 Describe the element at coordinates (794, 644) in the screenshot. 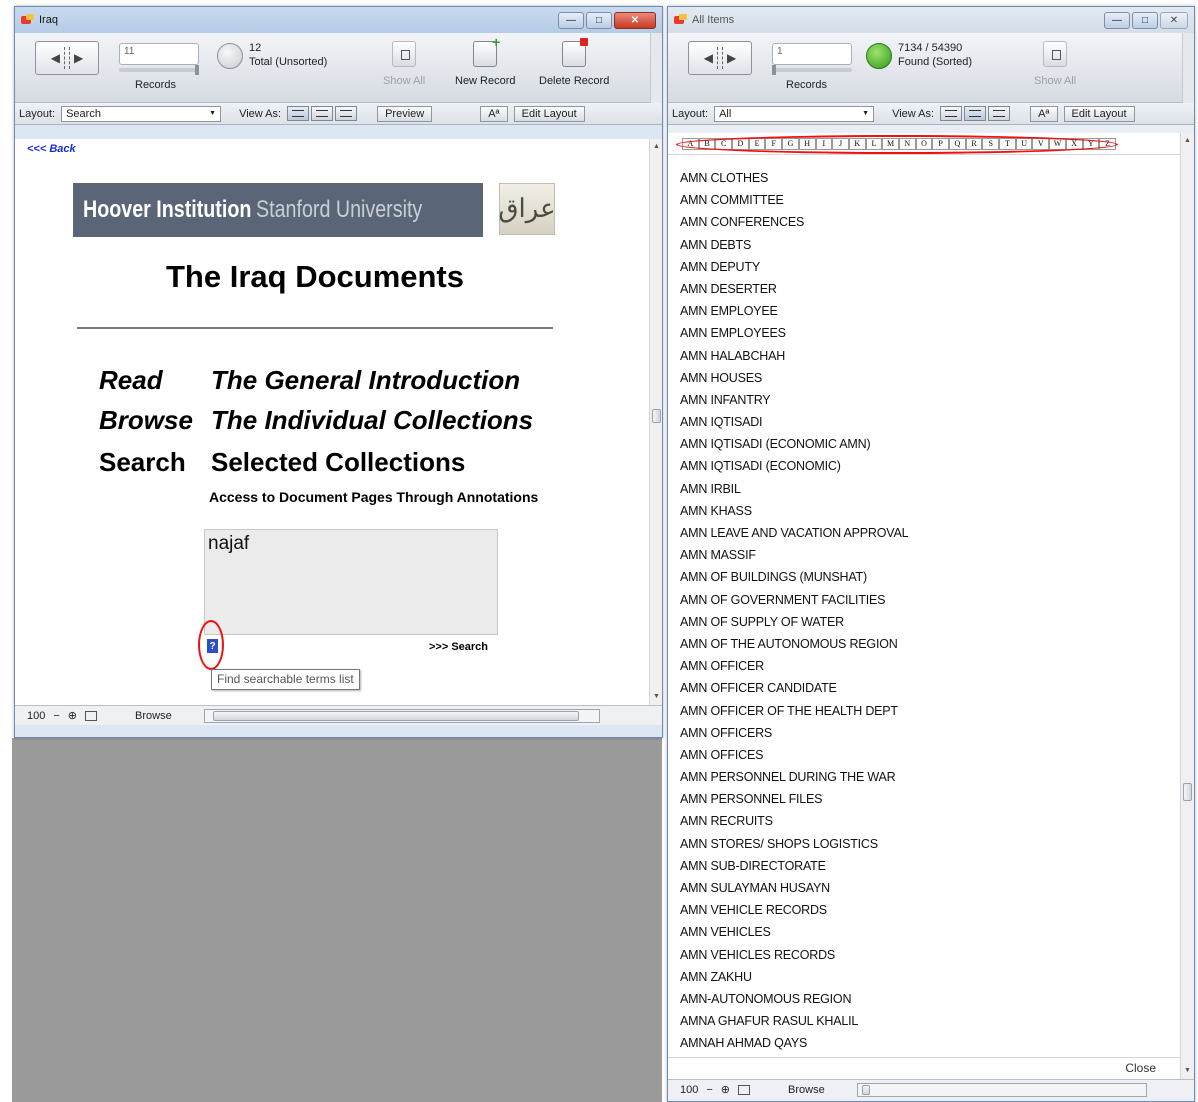

I see `list-item: AMN OF THE AUTONOMOUS REGION` at that location.